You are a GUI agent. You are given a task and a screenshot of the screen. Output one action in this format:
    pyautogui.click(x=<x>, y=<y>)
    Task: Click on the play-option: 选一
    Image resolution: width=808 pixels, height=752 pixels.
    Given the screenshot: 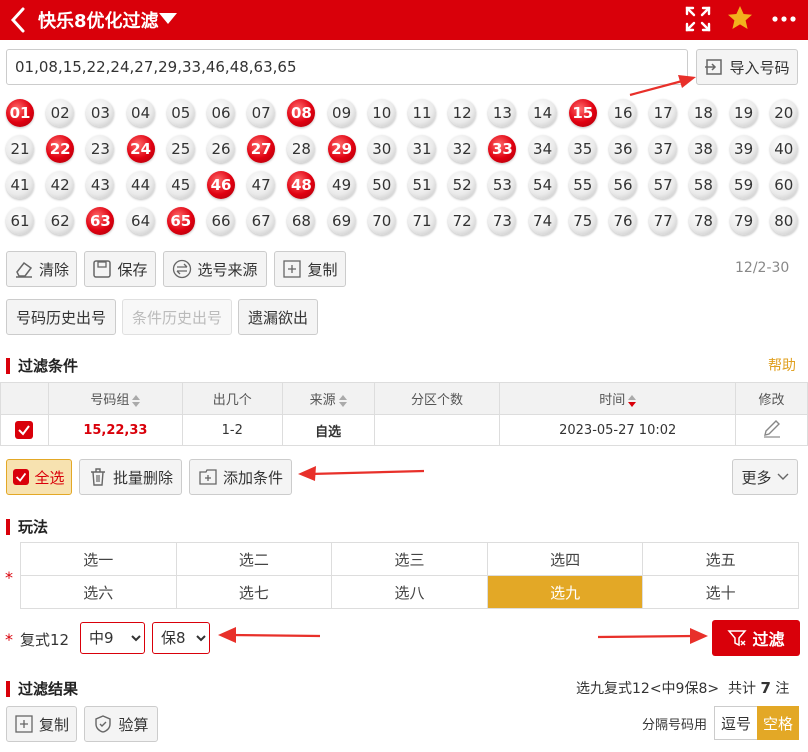 What is the action you would take?
    pyautogui.click(x=98, y=559)
    